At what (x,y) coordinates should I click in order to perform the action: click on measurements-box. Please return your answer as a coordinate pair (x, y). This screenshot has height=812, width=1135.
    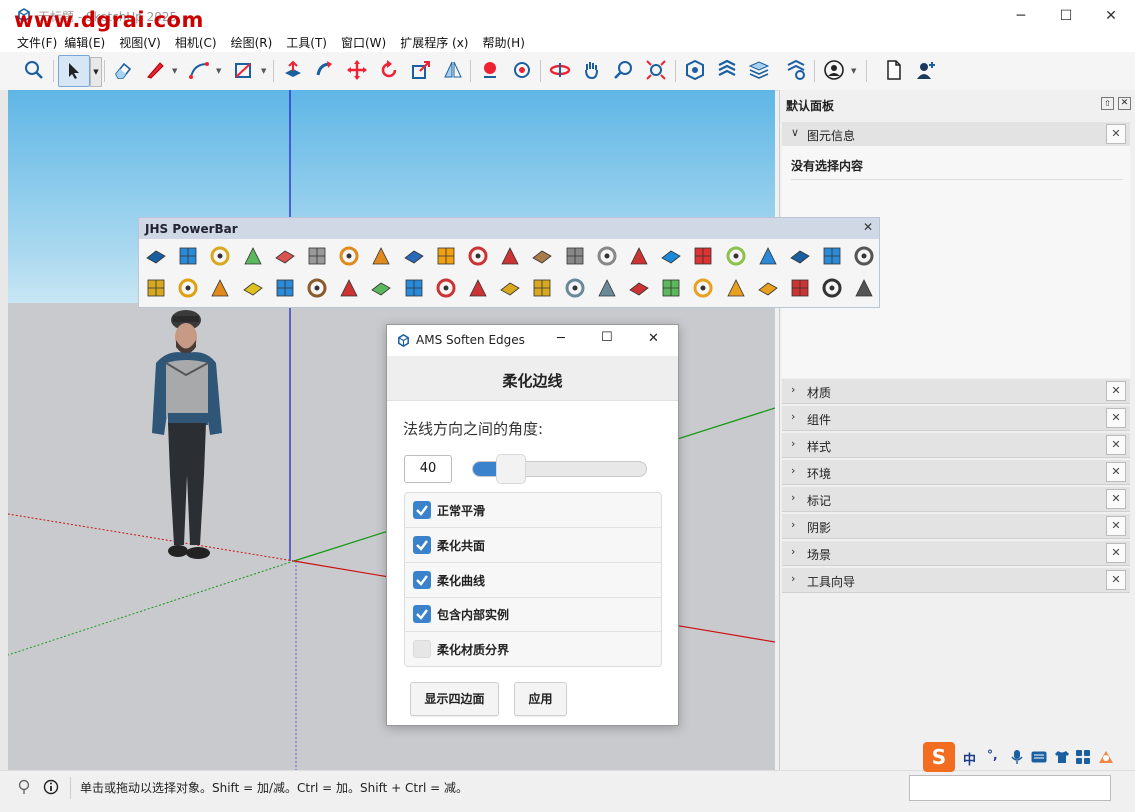
    Looking at the image, I should click on (1010, 788).